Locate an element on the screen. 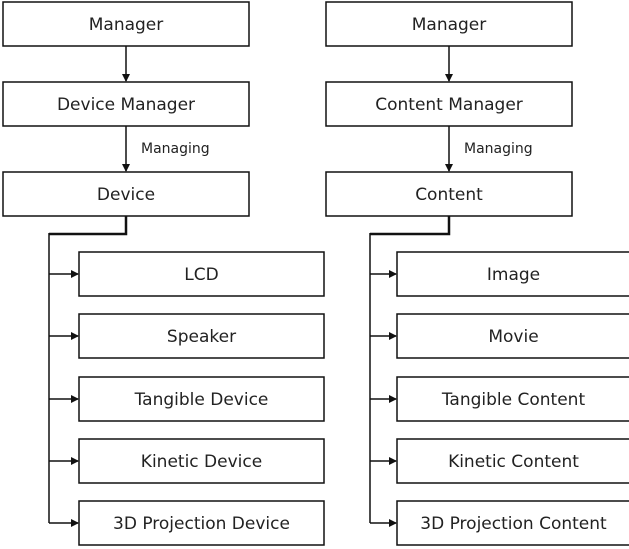 The height and width of the screenshot is (549, 629). right-child-box-label: Movie is located at coordinates (513, 337).